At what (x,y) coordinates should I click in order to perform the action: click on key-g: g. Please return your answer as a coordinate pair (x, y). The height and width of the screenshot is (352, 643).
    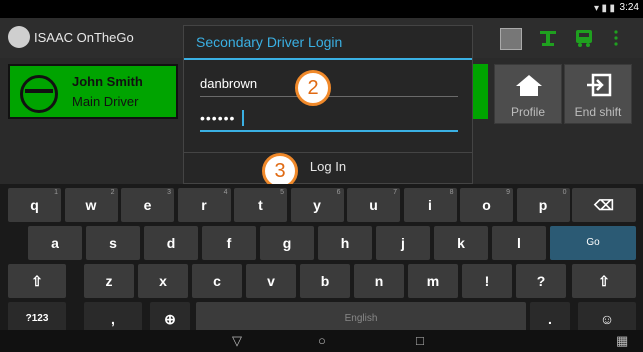
    Looking at the image, I should click on (287, 243).